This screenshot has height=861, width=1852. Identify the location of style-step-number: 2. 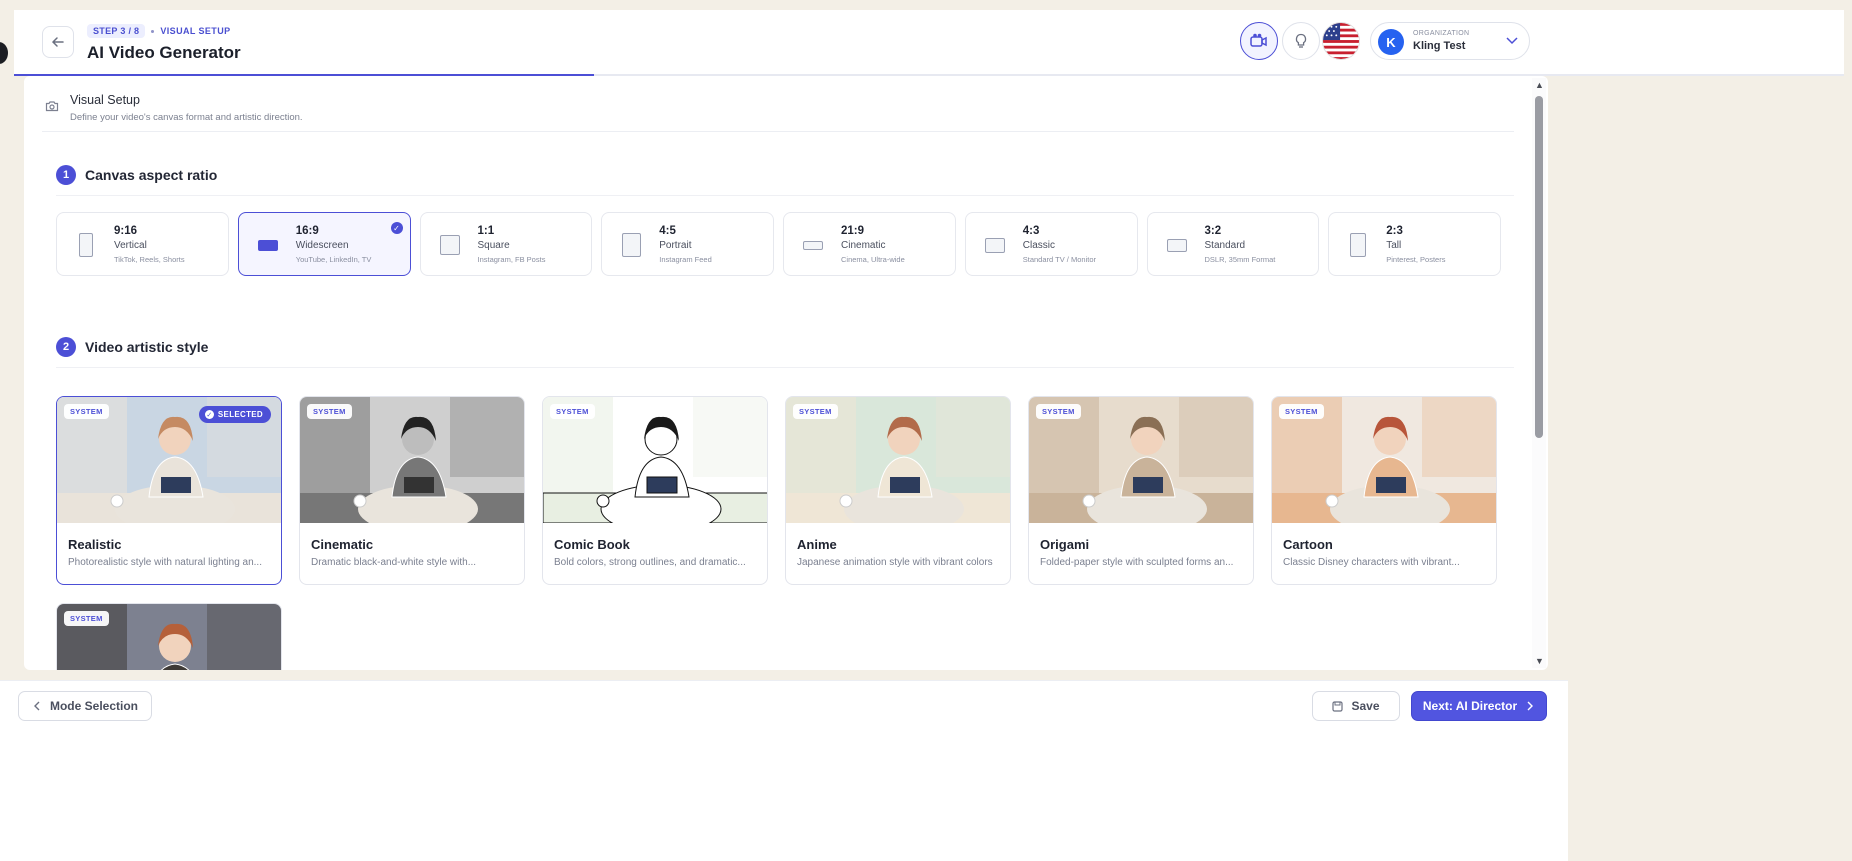
(66, 347).